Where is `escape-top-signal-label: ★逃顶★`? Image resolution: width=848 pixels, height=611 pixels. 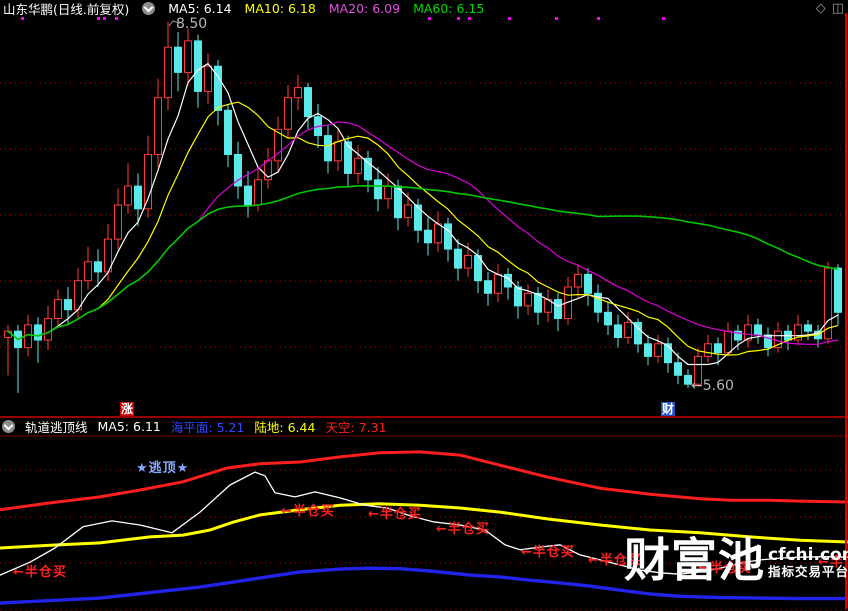
escape-top-signal-label: ★逃顶★ is located at coordinates (163, 468).